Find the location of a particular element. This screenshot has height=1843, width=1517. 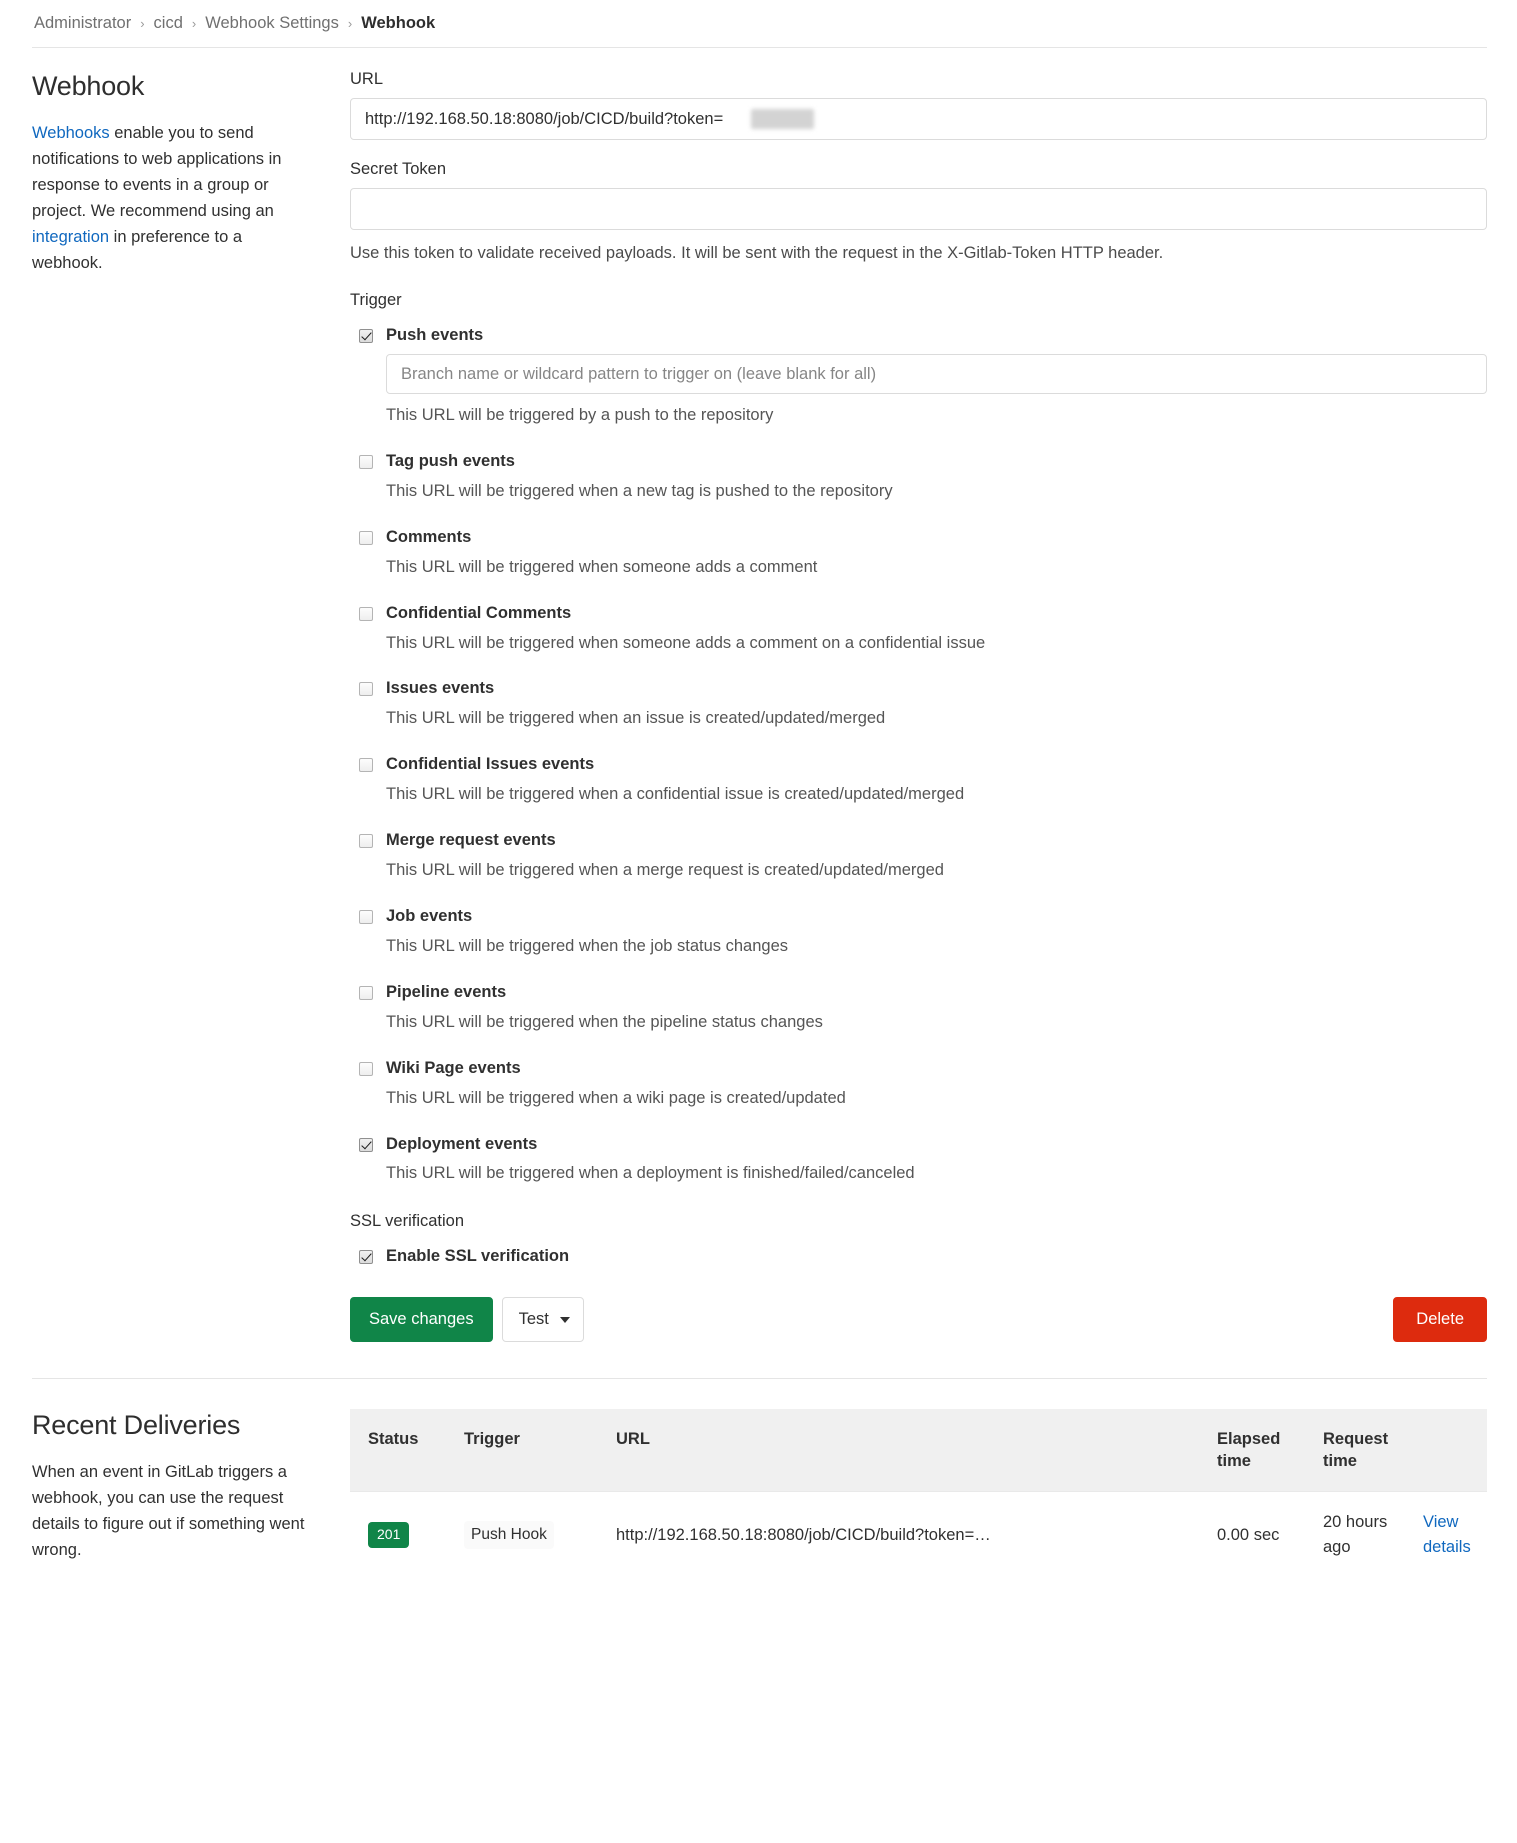

save-changes-button: Save changes is located at coordinates (421, 1319).